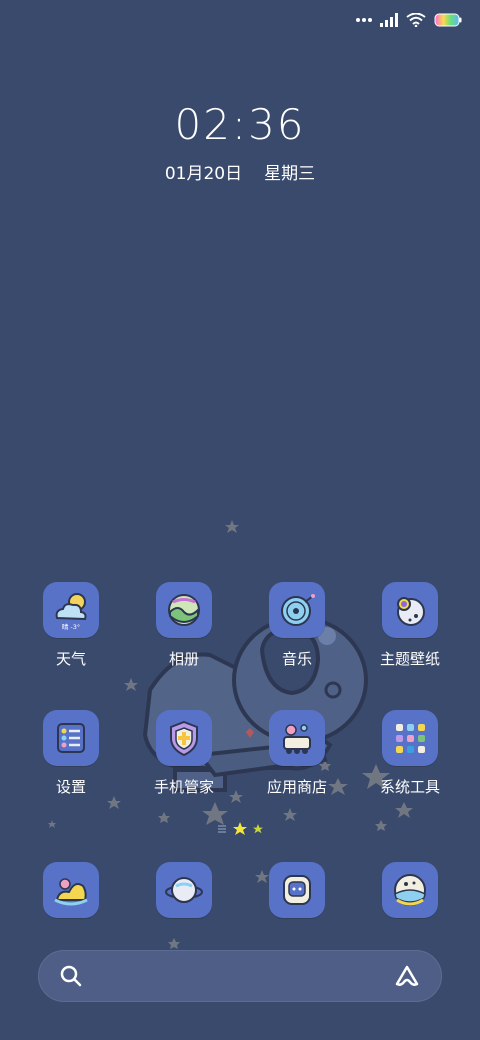 This screenshot has width=480, height=1040. What do you see at coordinates (71, 610) in the screenshot?
I see `weather-icon: 晴 -3°` at bounding box center [71, 610].